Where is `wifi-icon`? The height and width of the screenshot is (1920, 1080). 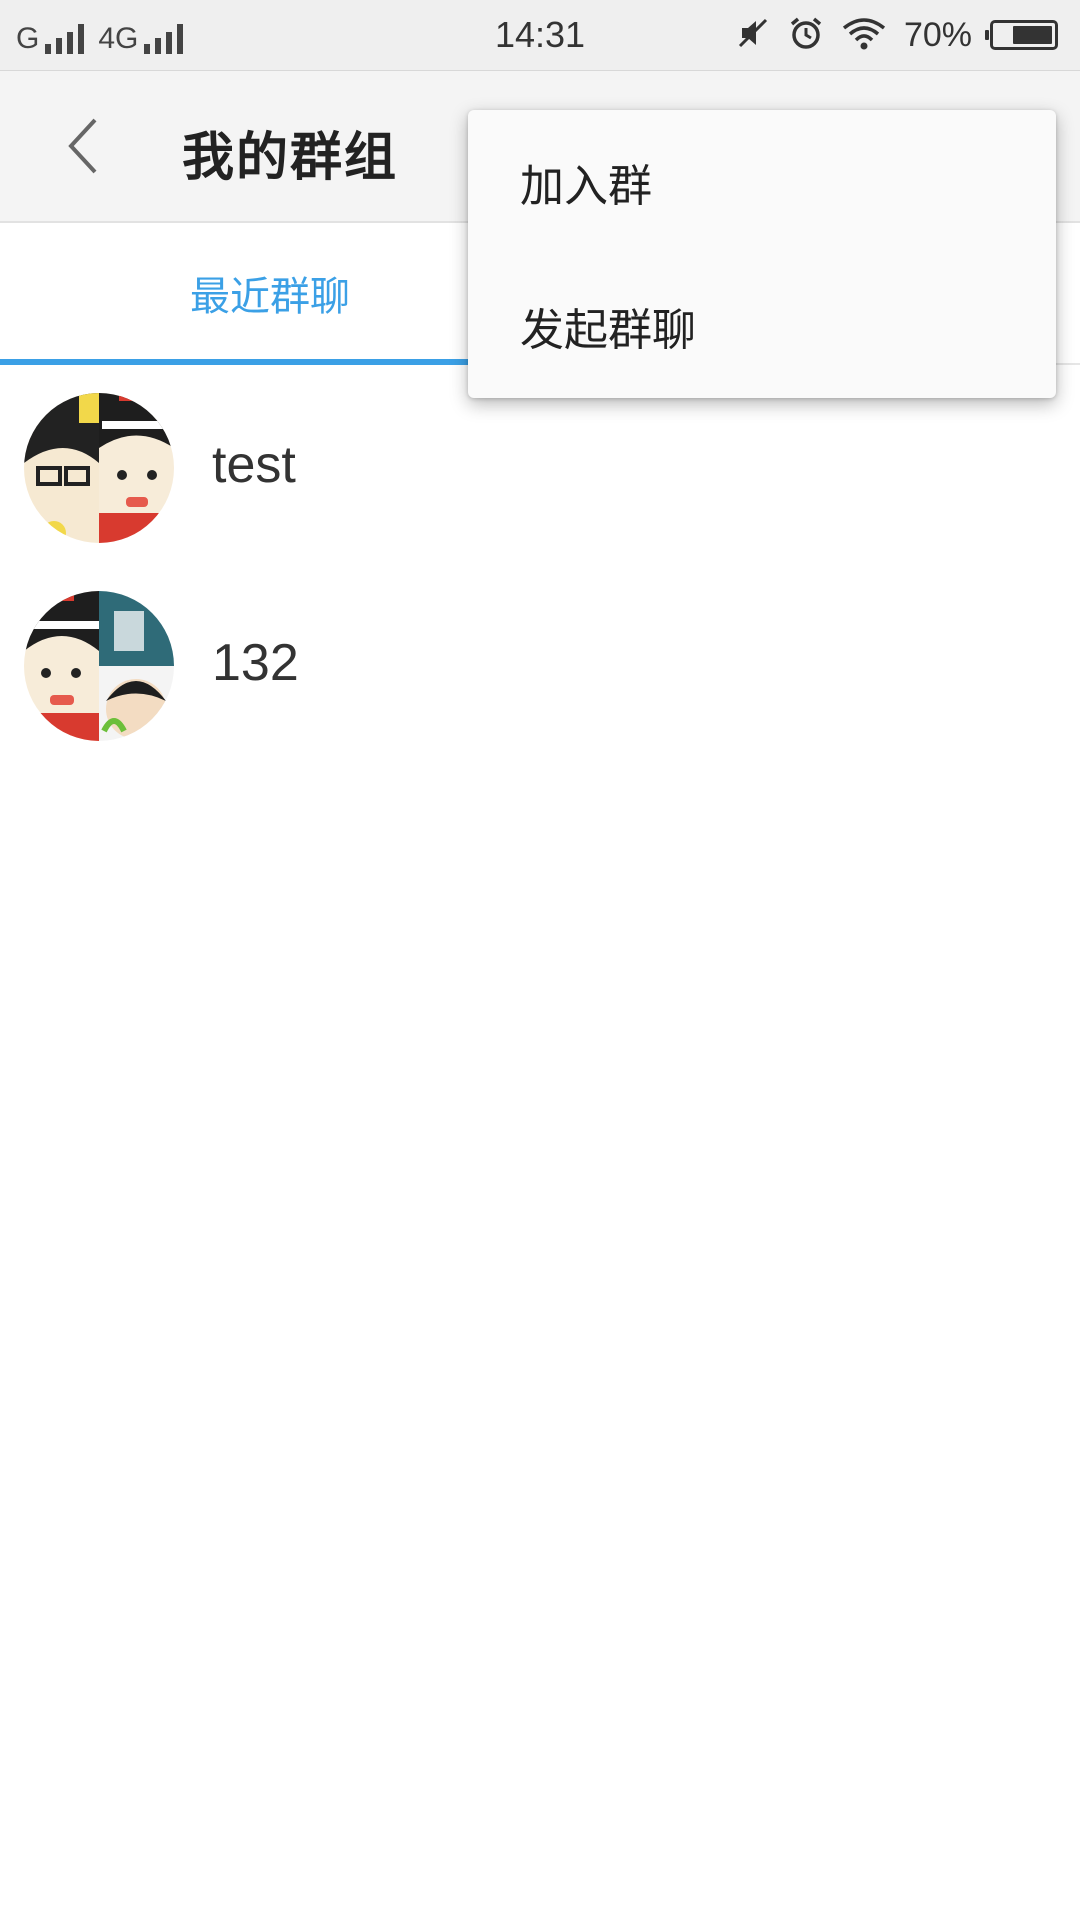
wifi-icon is located at coordinates (864, 35).